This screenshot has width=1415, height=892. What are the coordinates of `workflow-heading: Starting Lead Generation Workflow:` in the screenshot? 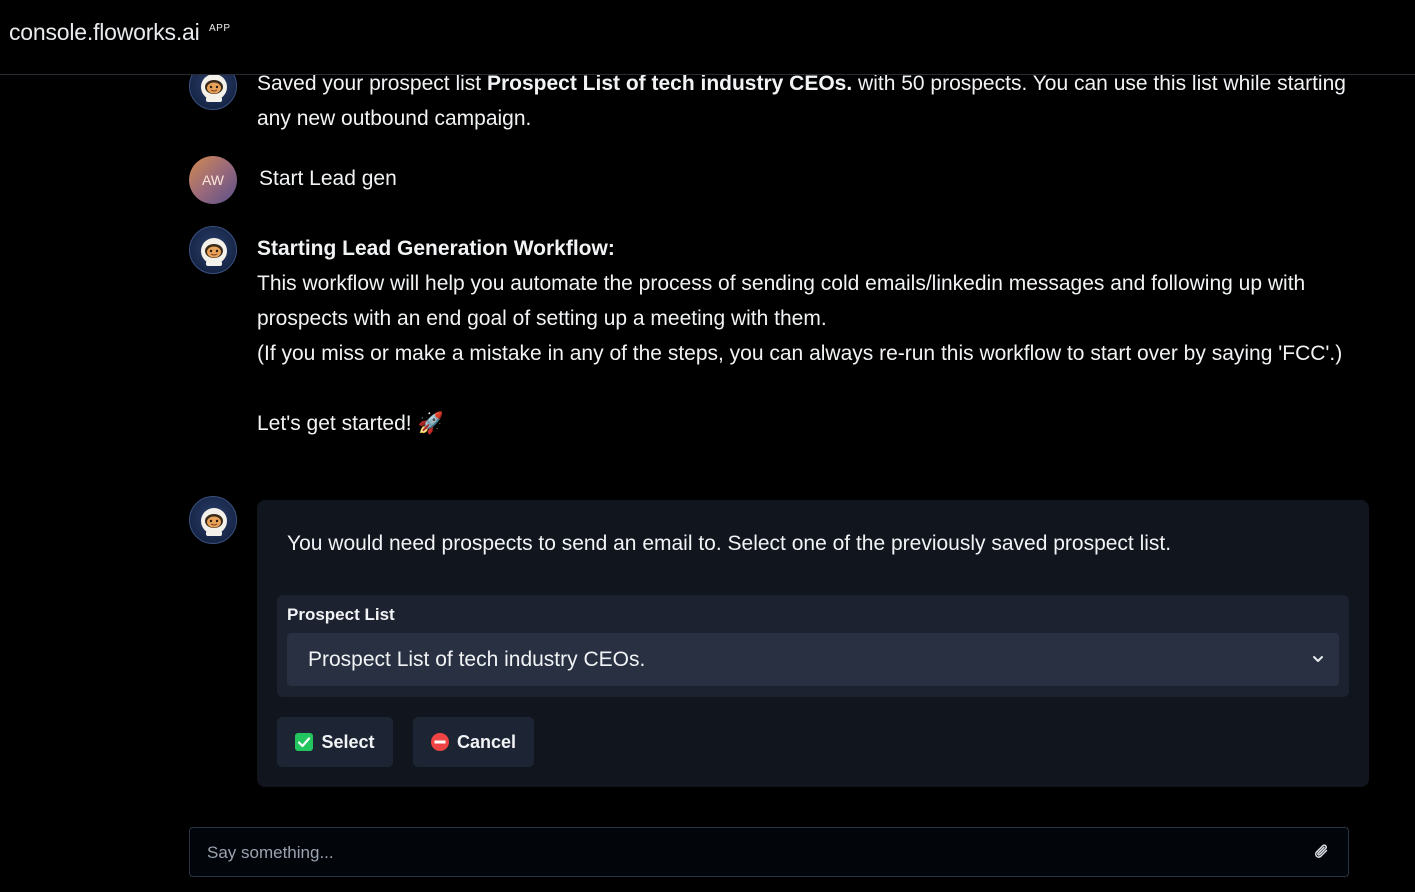 It's located at (436, 248).